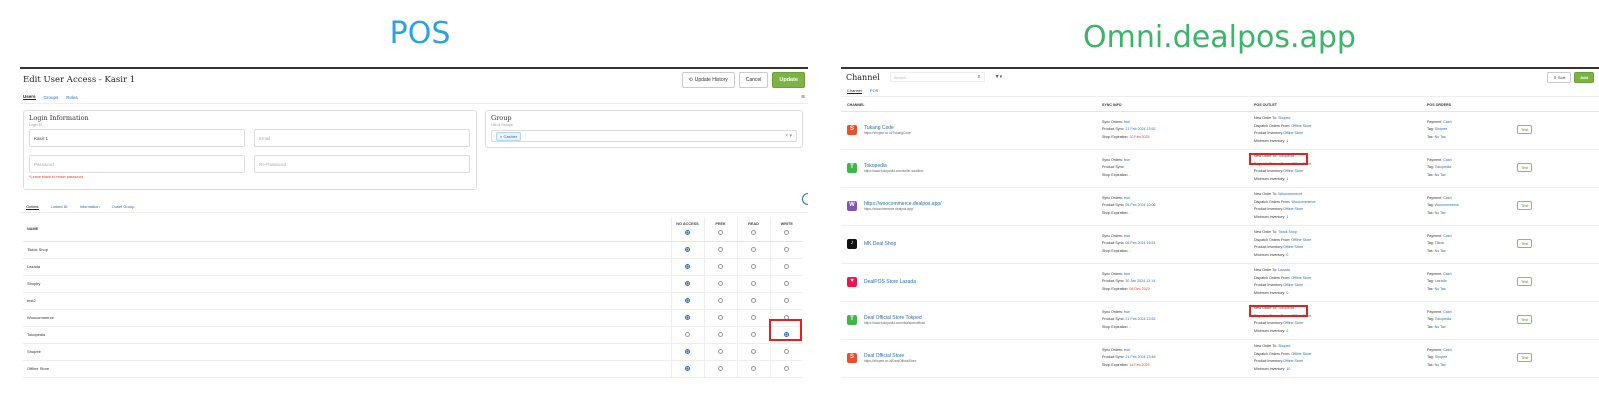 The image size is (1599, 400). I want to click on new-order-to-value: Woocommerce, so click(1290, 194).